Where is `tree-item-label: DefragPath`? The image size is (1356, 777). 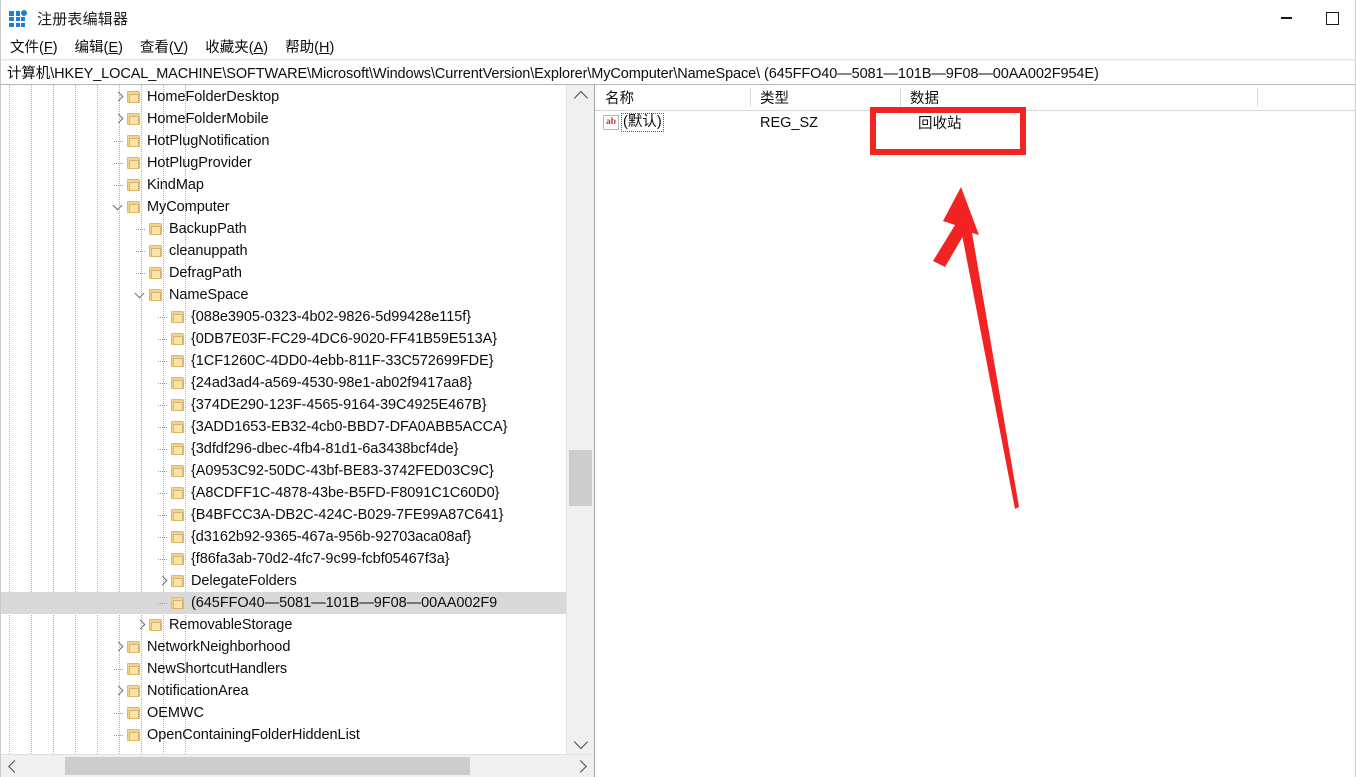
tree-item-label: DefragPath is located at coordinates (205, 273).